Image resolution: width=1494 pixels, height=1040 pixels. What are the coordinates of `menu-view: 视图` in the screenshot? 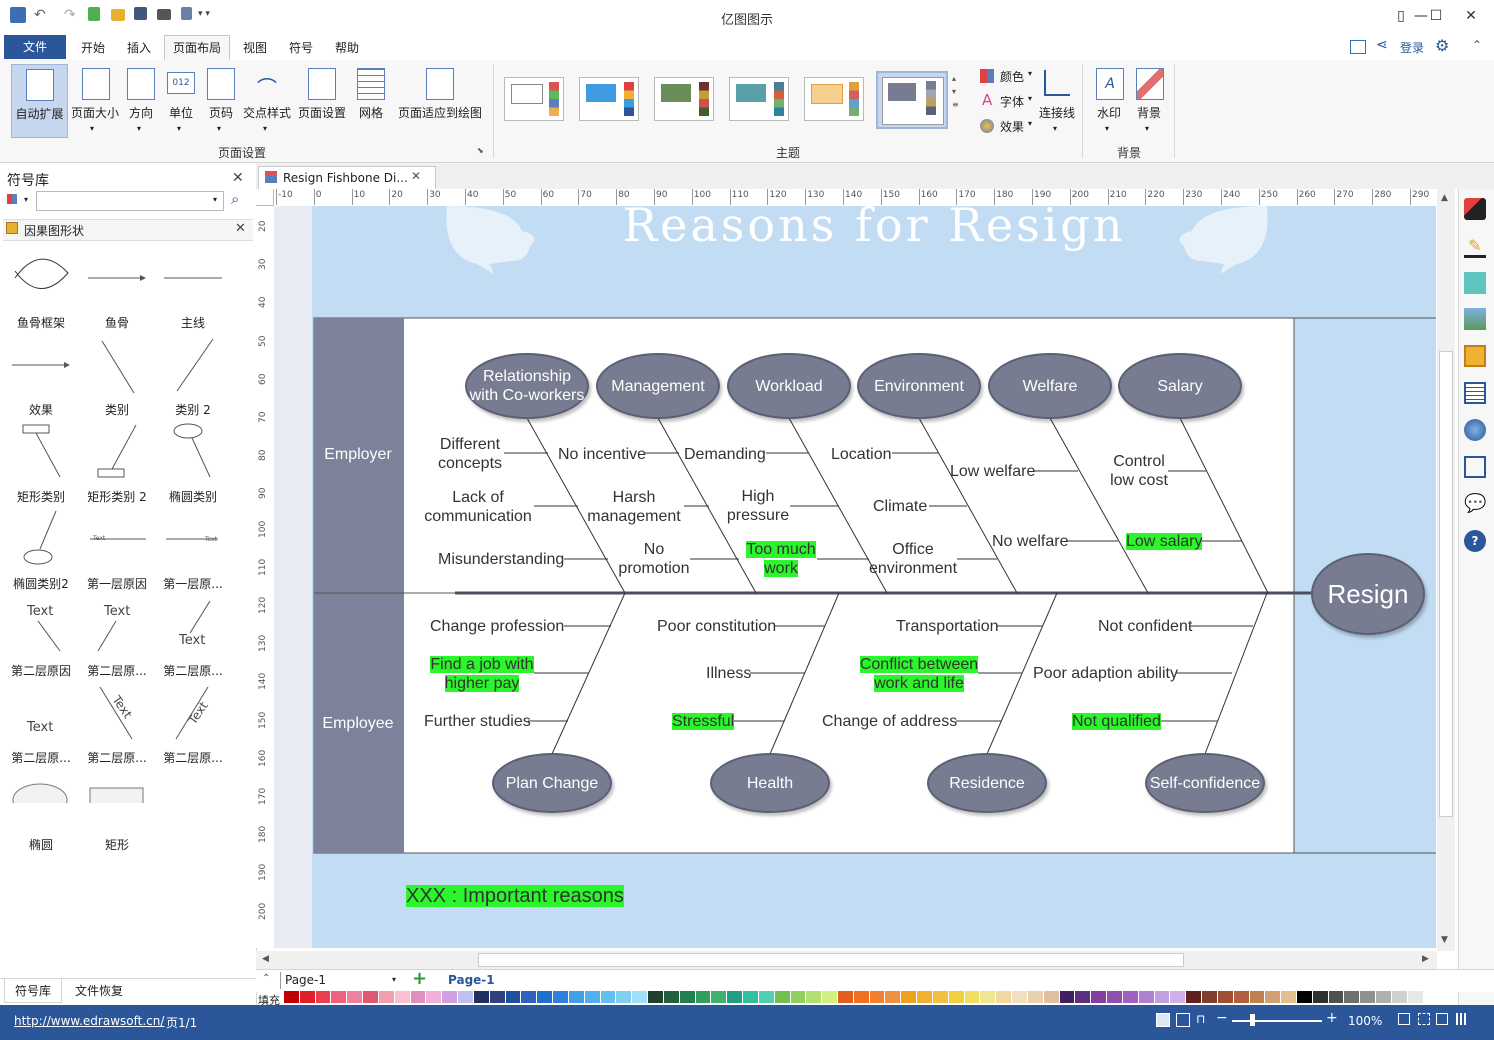 It's located at (255, 48).